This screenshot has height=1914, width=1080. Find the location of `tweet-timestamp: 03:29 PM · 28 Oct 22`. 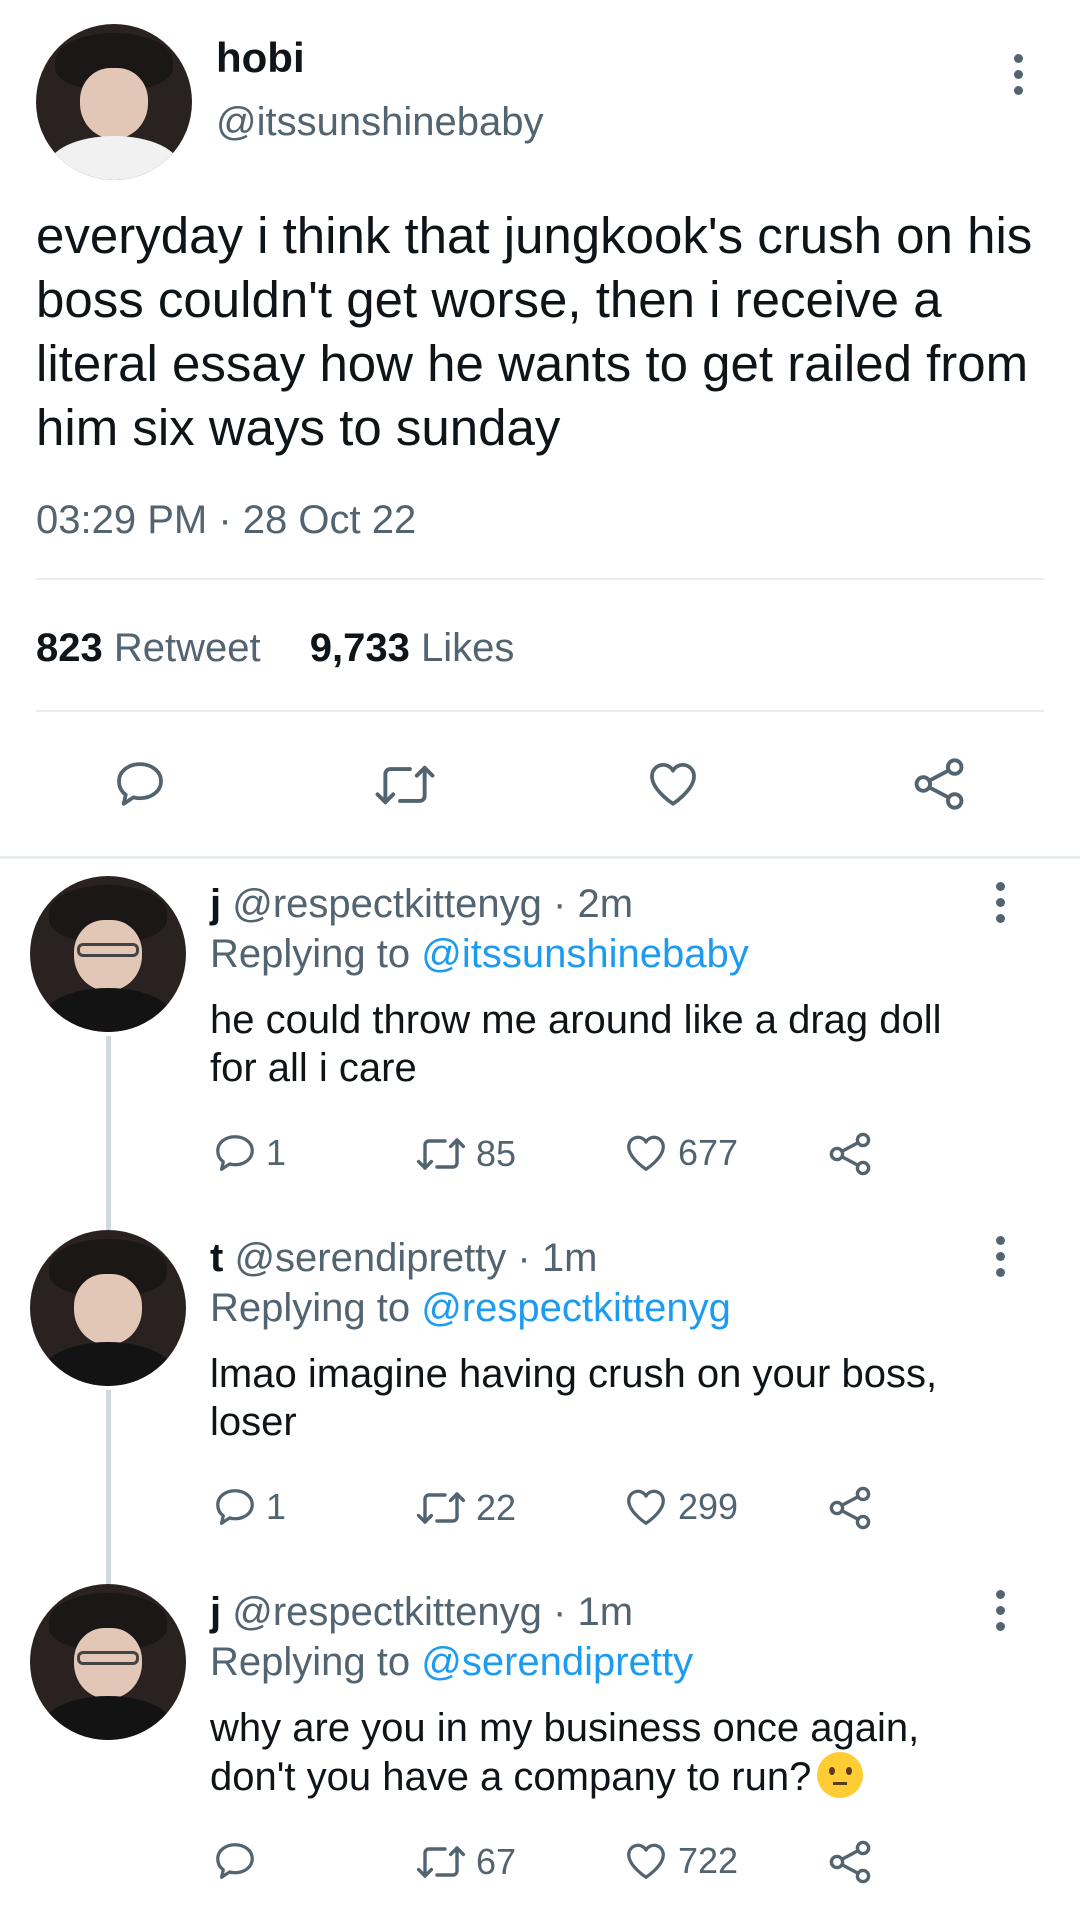

tweet-timestamp: 03:29 PM · 28 Oct 22 is located at coordinates (226, 520).